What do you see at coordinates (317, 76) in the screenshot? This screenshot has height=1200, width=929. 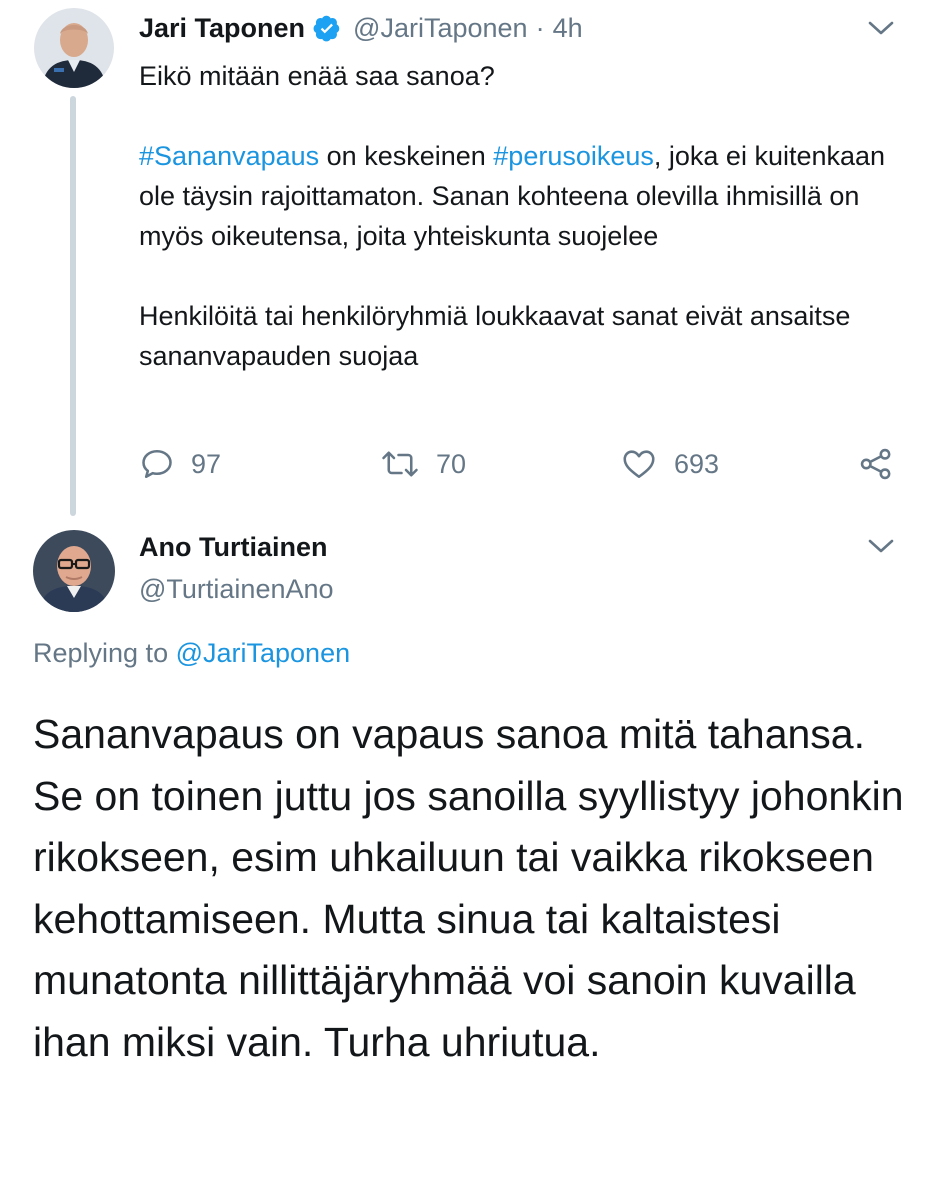 I see `tweet-line-question: Eikö mitään enää saa sanoa?` at bounding box center [317, 76].